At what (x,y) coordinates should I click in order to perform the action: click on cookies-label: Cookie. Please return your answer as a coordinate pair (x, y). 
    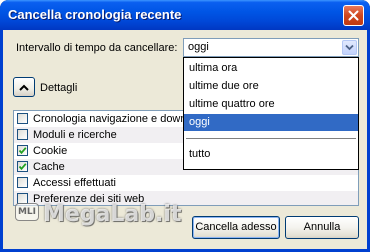
    Looking at the image, I should click on (50, 151).